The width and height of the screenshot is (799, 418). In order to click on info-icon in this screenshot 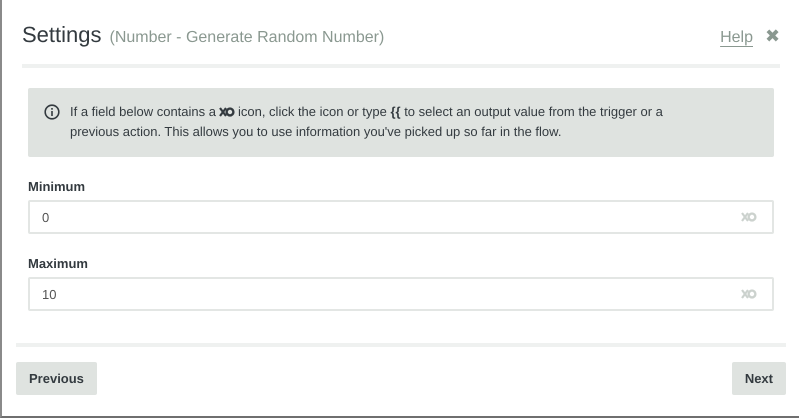, I will do `click(52, 112)`.